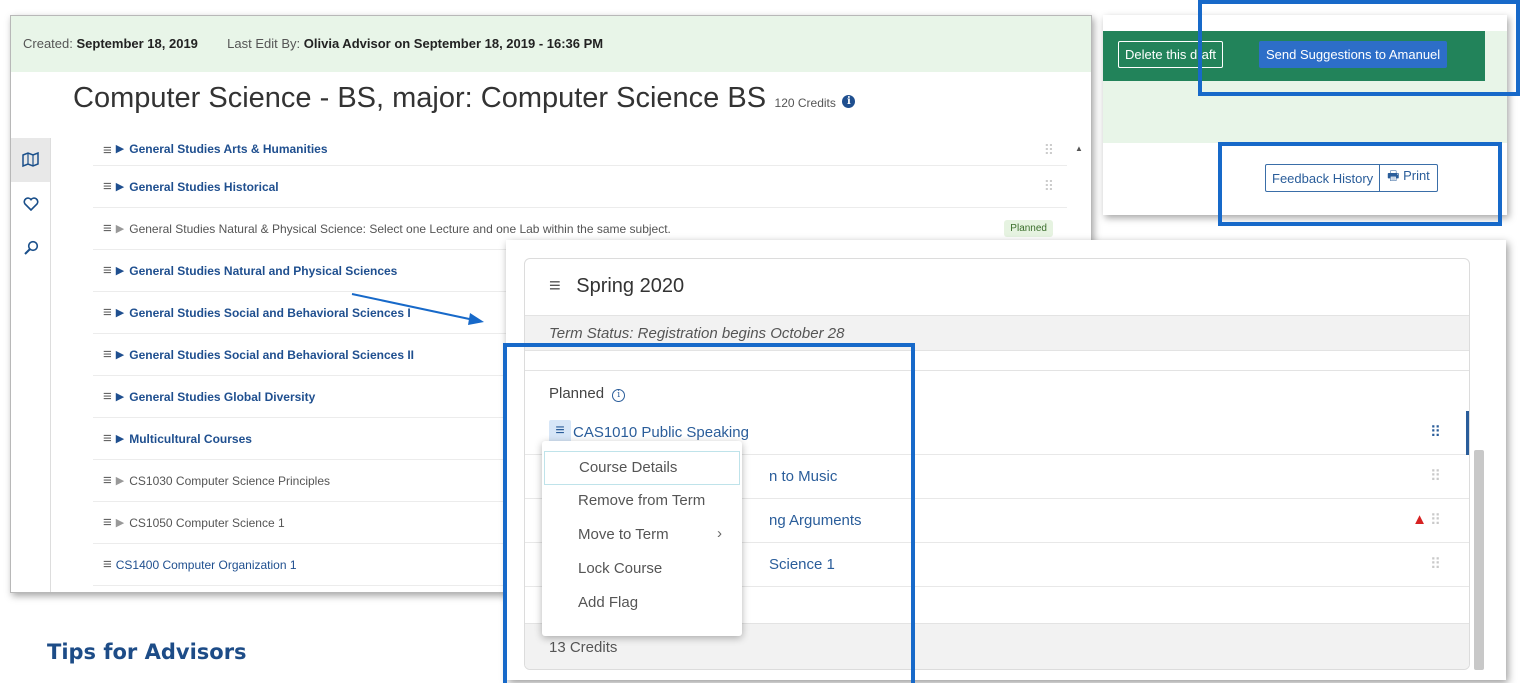 The image size is (1520, 683). Describe the element at coordinates (190, 439) in the screenshot. I see `requirement-label: Multicultural Courses` at that location.